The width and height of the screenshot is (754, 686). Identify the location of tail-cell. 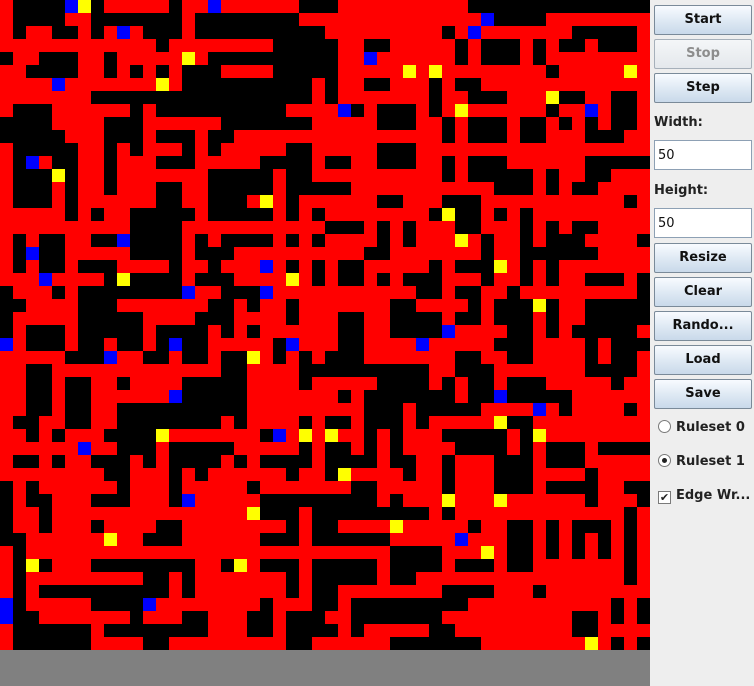
(539, 435).